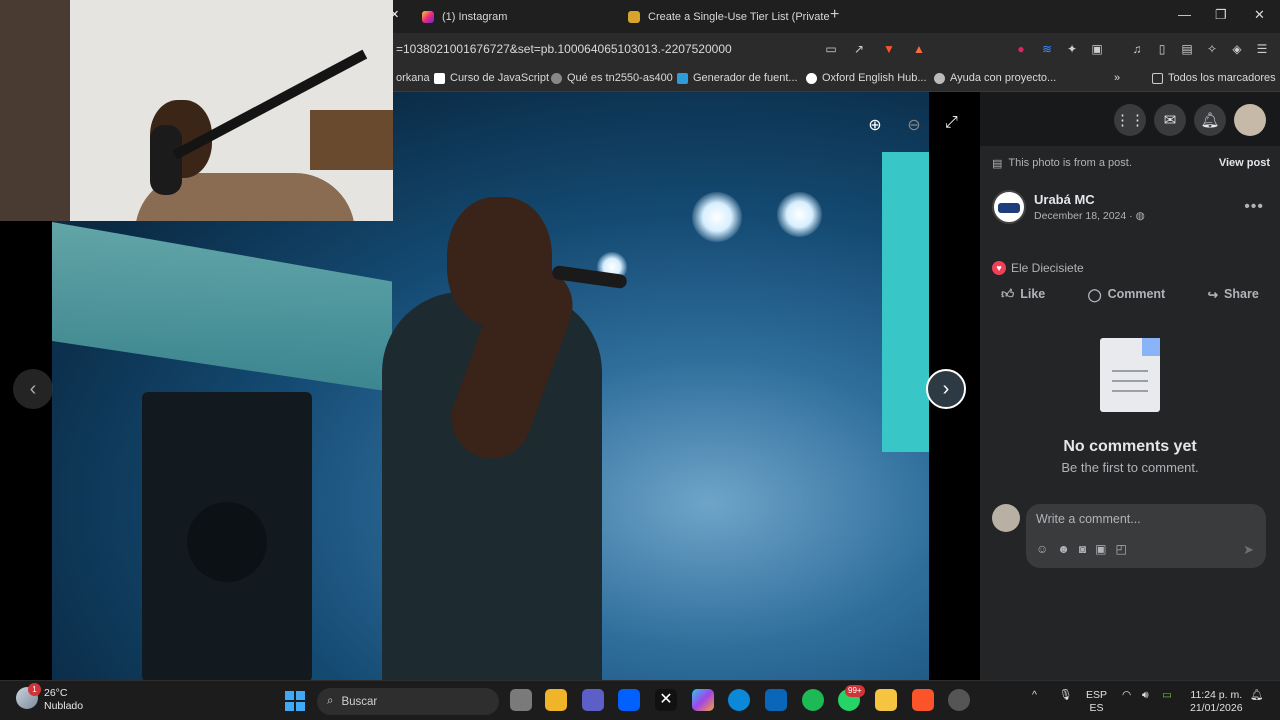  Describe the element at coordinates (1221, 15) in the screenshot. I see `maximize-icon: ❐` at that location.